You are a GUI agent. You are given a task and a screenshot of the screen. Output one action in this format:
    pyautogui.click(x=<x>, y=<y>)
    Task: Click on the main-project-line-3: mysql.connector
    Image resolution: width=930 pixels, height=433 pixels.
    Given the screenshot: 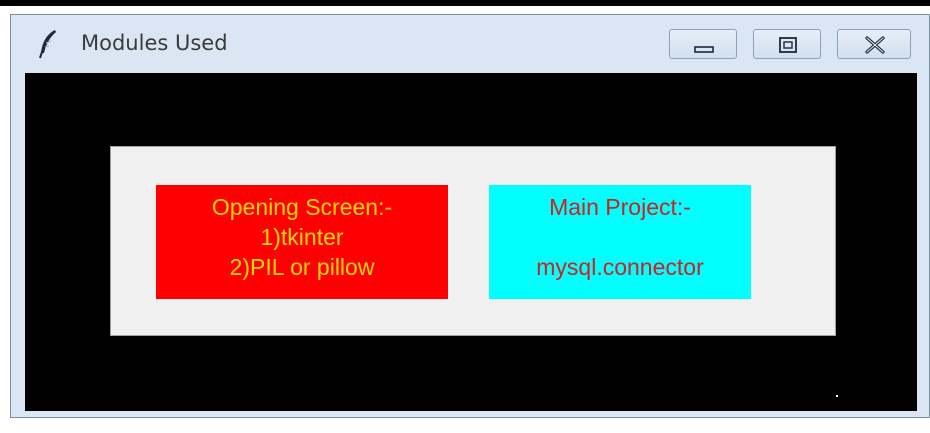 What is the action you would take?
    pyautogui.click(x=620, y=267)
    